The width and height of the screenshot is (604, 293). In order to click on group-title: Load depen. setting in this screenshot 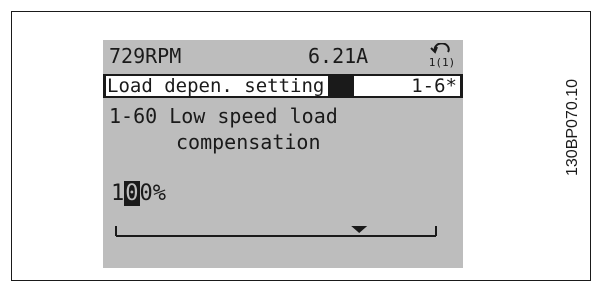, I will do `click(217, 86)`.